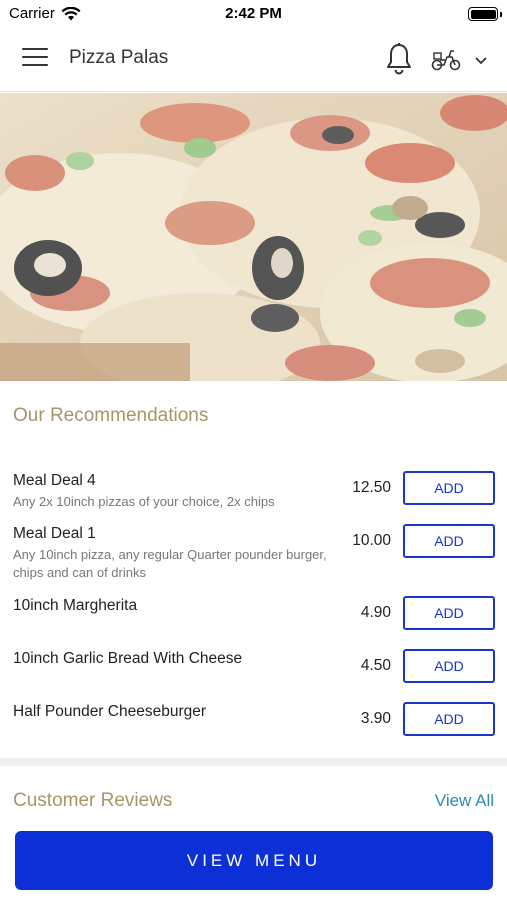 The width and height of the screenshot is (507, 900). Describe the element at coordinates (371, 487) in the screenshot. I see `item-price: 12.50` at that location.